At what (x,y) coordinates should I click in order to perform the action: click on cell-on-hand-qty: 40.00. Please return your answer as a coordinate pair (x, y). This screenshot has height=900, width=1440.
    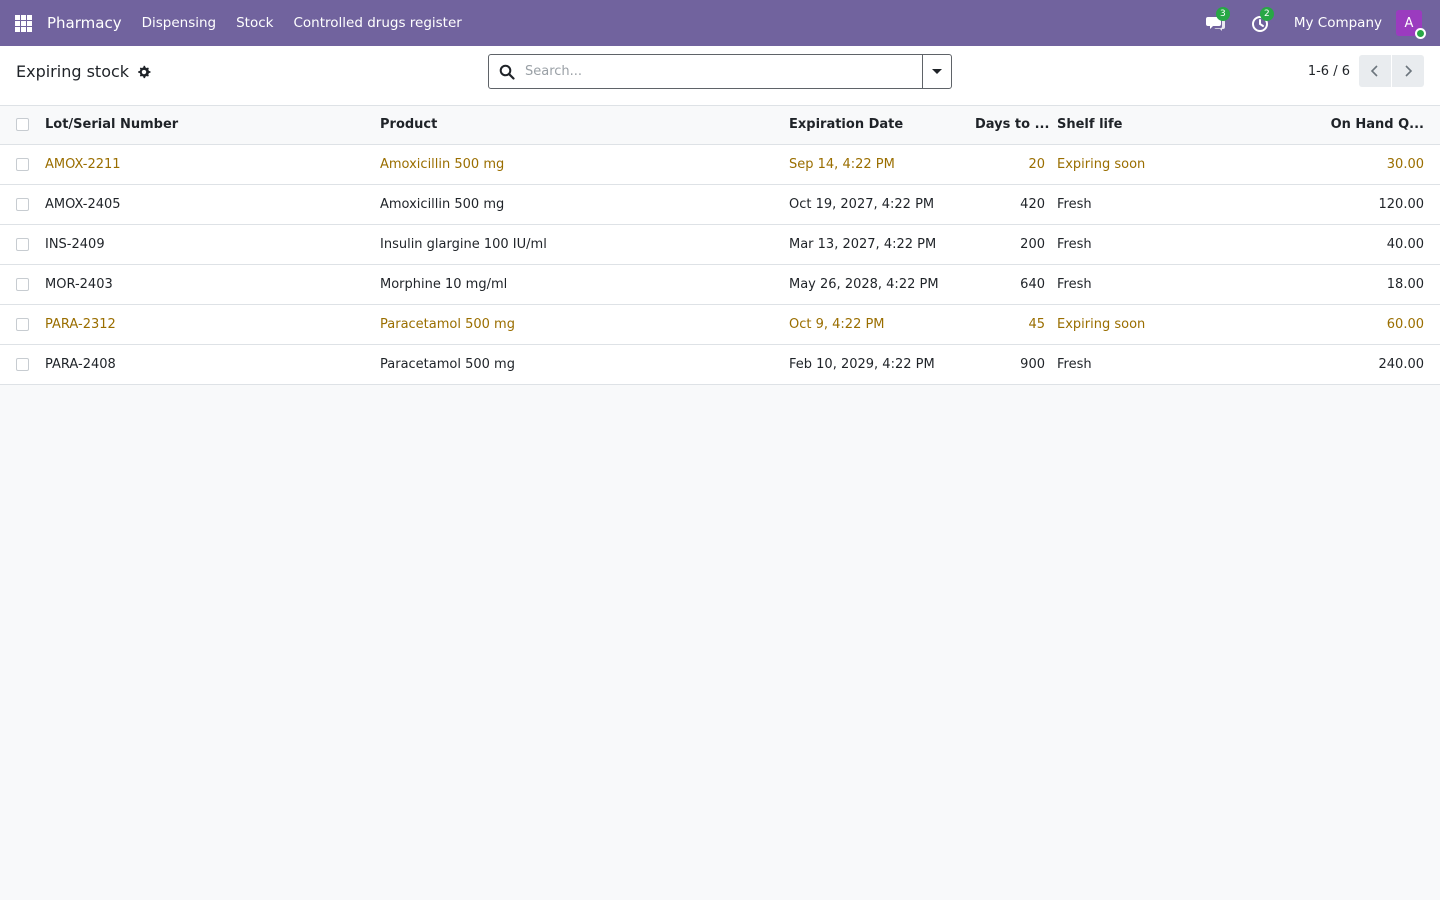
    Looking at the image, I should click on (1351, 244).